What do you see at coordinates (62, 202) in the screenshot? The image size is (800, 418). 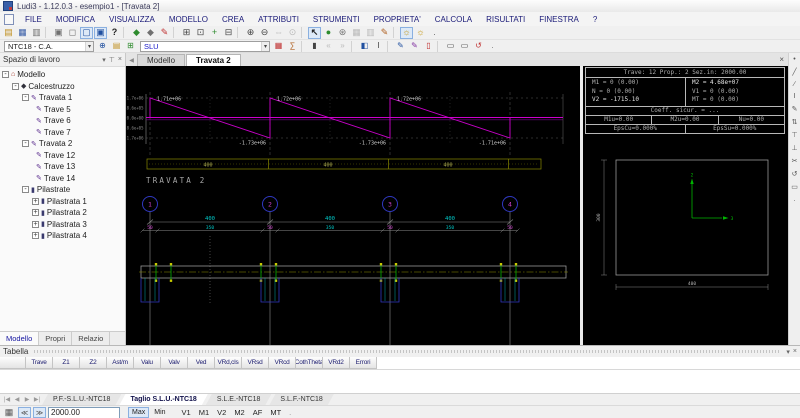 I see `tree-item-pilastrata-1: + ▮ Pilastrata 1` at bounding box center [62, 202].